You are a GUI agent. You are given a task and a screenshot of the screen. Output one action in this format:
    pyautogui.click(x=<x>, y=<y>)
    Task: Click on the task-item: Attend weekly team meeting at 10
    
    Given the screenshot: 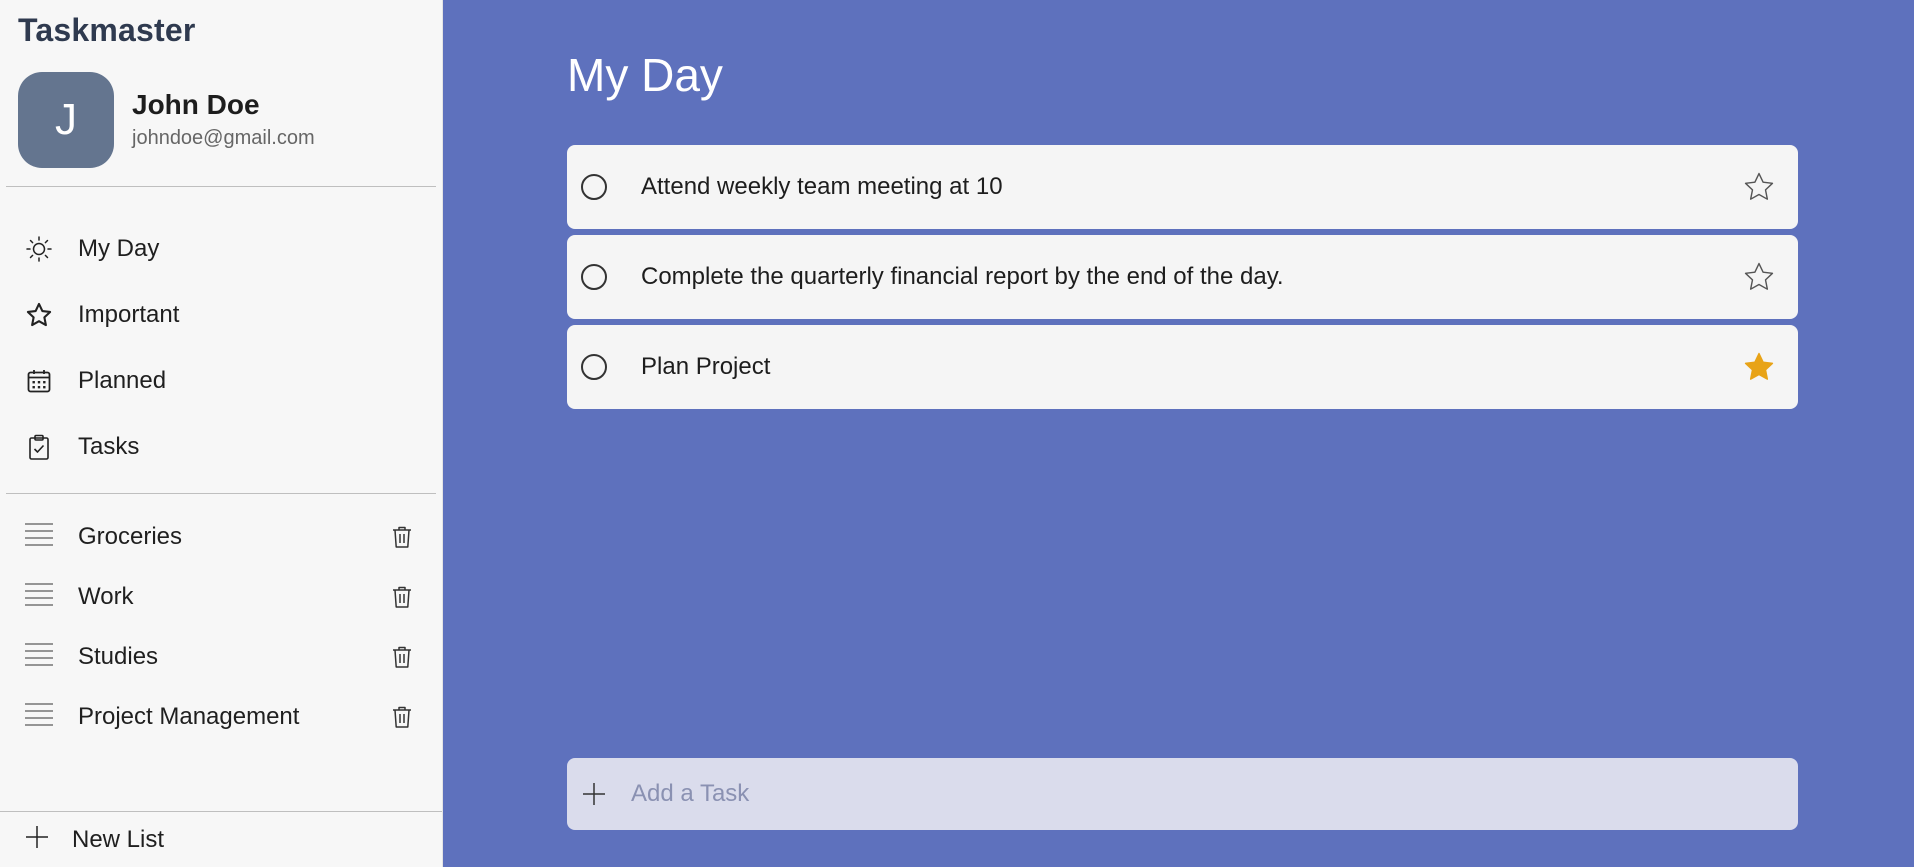 What is the action you would take?
    pyautogui.click(x=1182, y=187)
    